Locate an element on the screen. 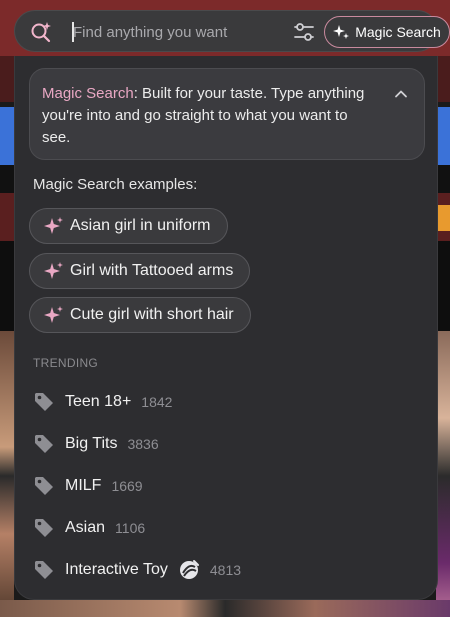 The width and height of the screenshot is (450, 617). trending-item: Asian 1106 is located at coordinates (89, 528).